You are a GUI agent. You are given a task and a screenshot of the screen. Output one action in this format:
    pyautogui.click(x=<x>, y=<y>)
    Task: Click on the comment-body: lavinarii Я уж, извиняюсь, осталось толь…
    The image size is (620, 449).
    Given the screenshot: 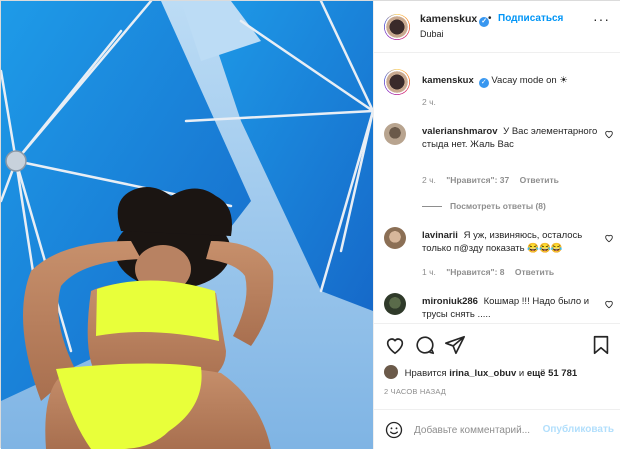 What is the action you would take?
    pyautogui.click(x=514, y=242)
    